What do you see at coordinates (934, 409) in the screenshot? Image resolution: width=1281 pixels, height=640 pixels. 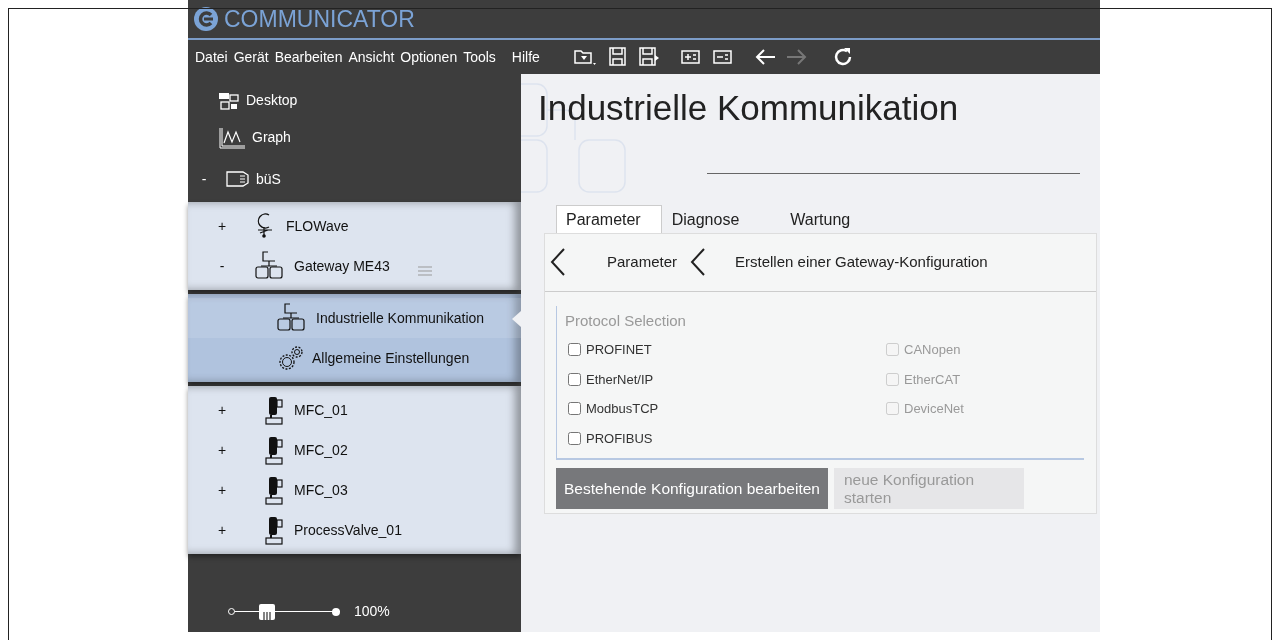 I see `option-label: DeviceNet` at bounding box center [934, 409].